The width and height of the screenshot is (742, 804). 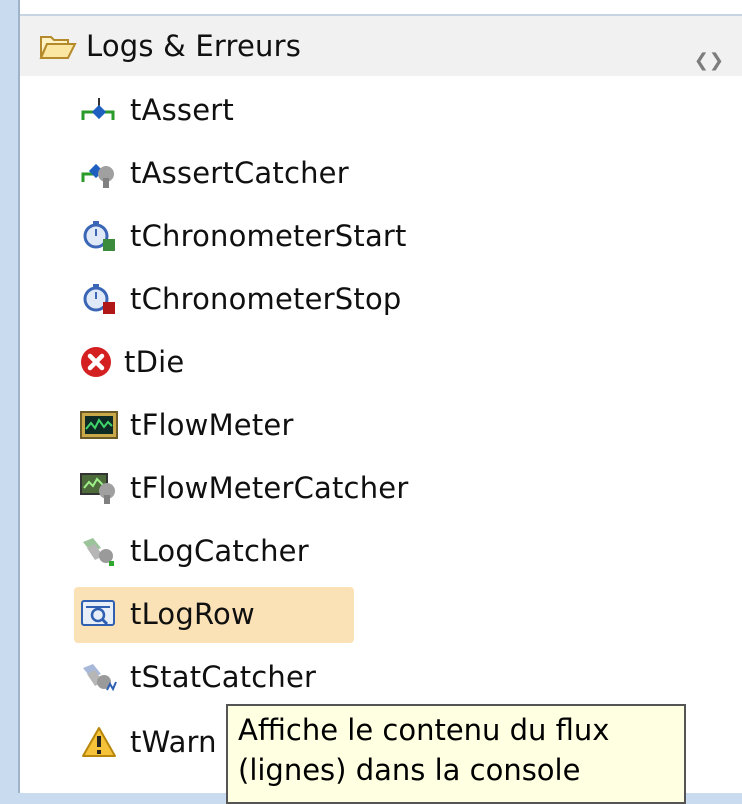 What do you see at coordinates (96, 362) in the screenshot?
I see `die-icon` at bounding box center [96, 362].